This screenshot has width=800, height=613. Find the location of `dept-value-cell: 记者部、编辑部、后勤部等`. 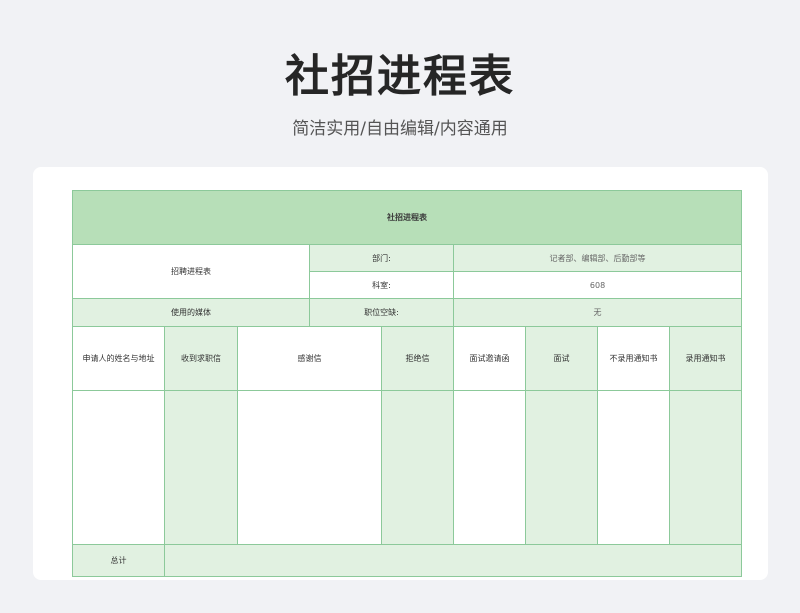

dept-value-cell: 记者部、编辑部、后勤部等 is located at coordinates (597, 258).